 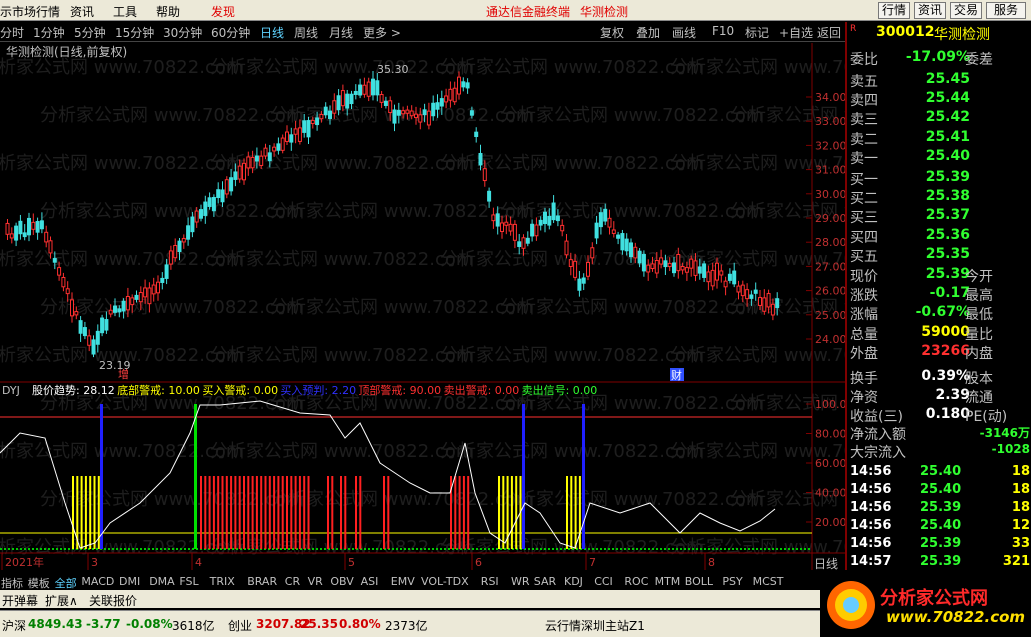 What do you see at coordinates (182, 32) in the screenshot?
I see `period-30min: 30分钟` at bounding box center [182, 32].